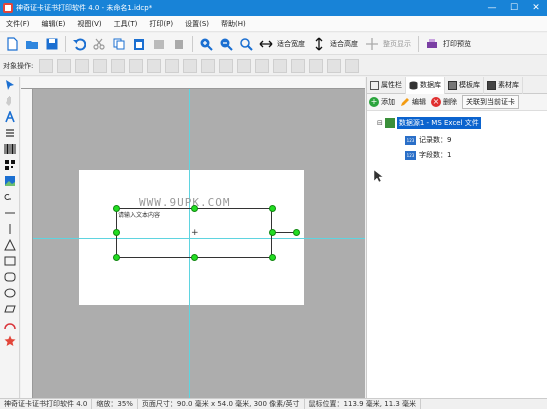 The height and width of the screenshot is (409, 547). Describe the element at coordinates (10, 277) in the screenshot. I see `rounded-rect-tool-icon` at that location.